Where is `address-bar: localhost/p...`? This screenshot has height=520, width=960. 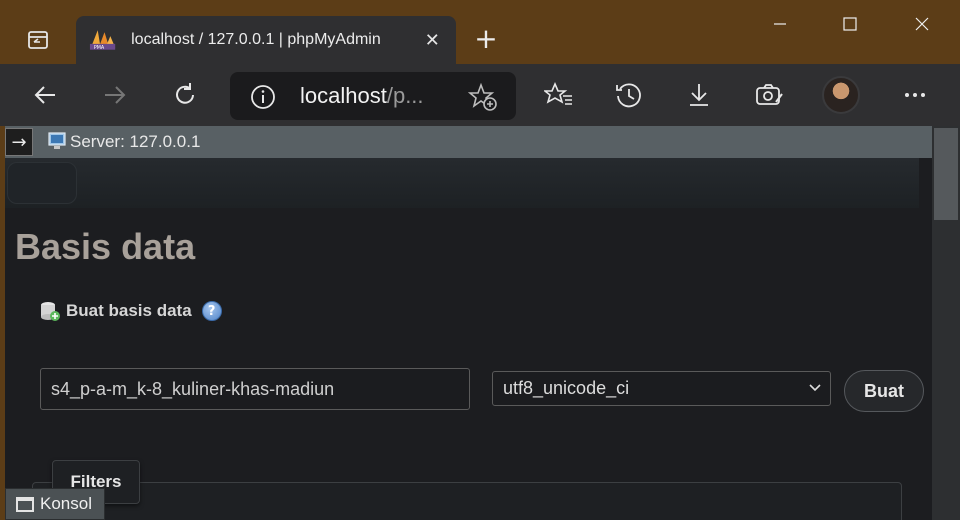
address-bar: localhost/p... is located at coordinates (373, 96).